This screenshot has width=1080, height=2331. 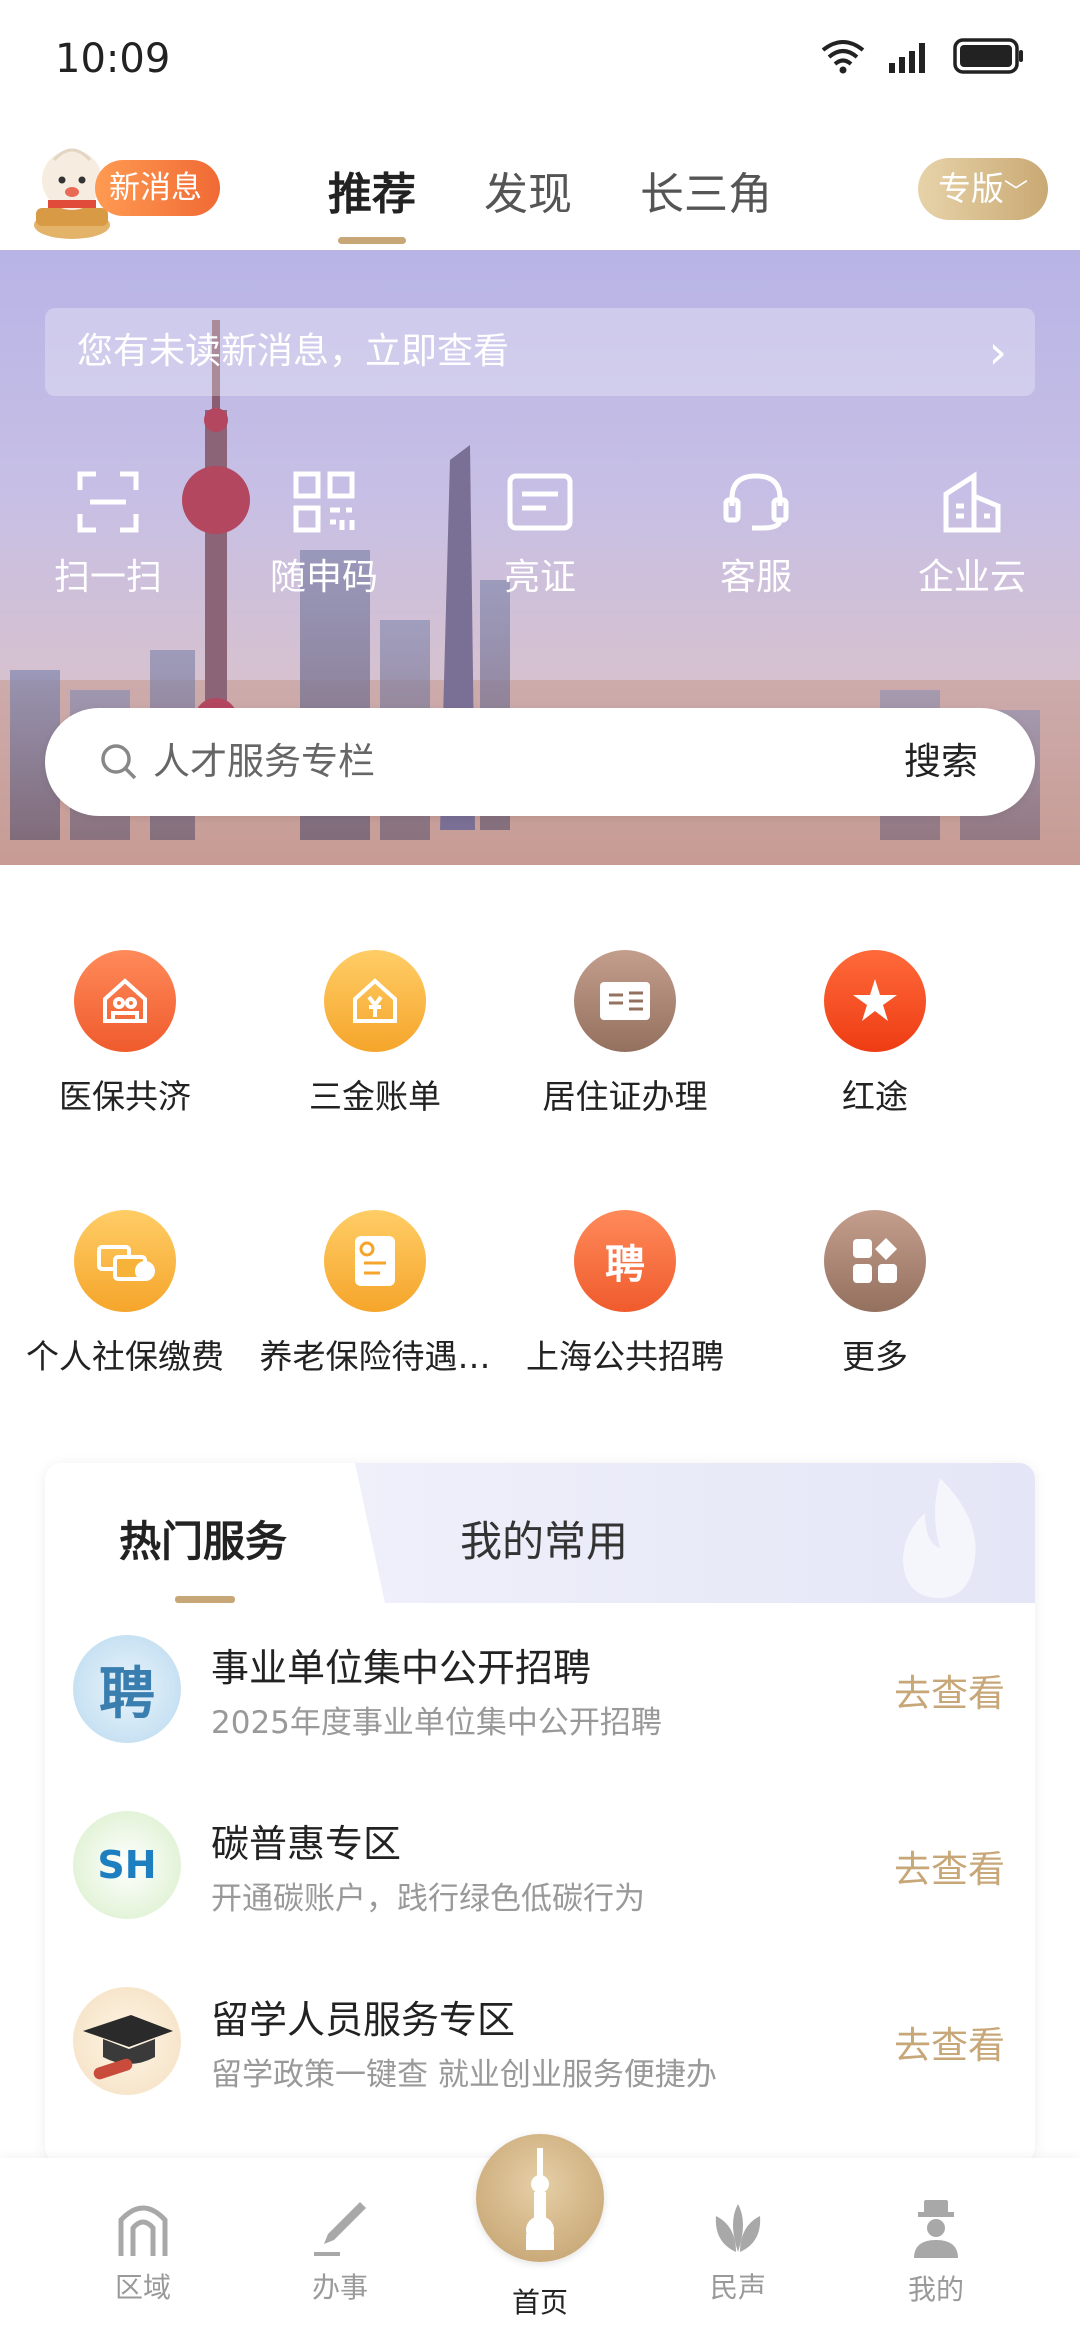 I want to click on quick-enterprise-cloud: 企业云, so click(x=972, y=535).